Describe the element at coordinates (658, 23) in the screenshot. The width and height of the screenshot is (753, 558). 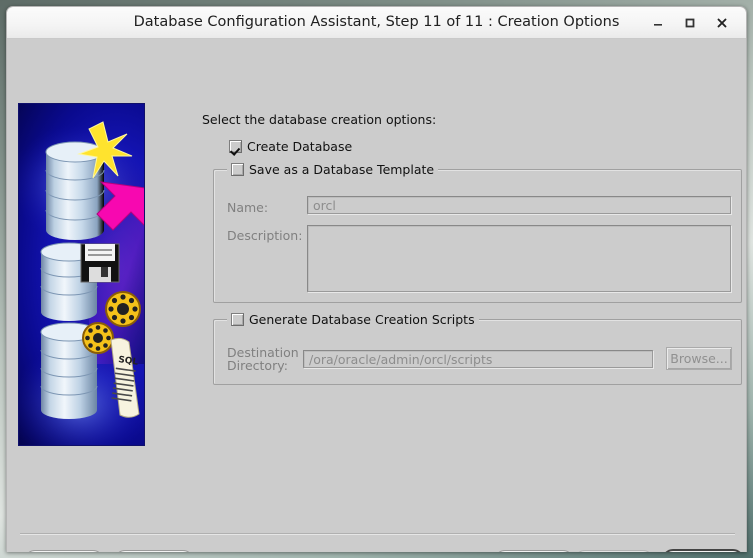
I see `minimize-icon` at that location.